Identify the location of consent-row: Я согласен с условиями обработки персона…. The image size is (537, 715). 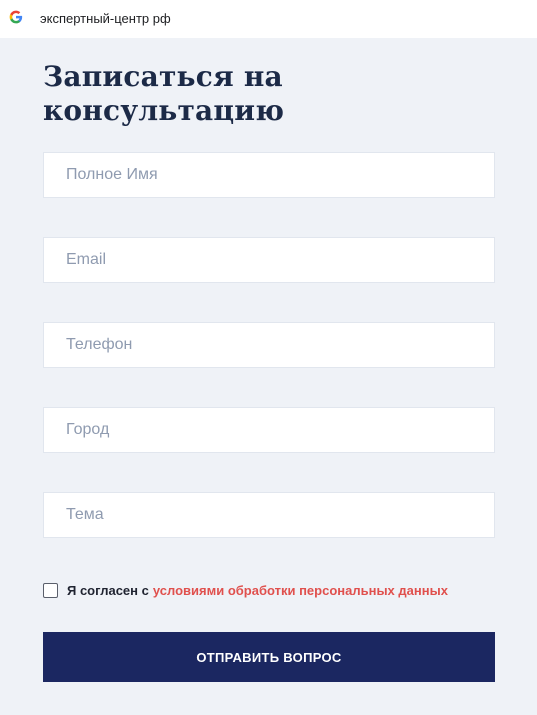
(245, 590).